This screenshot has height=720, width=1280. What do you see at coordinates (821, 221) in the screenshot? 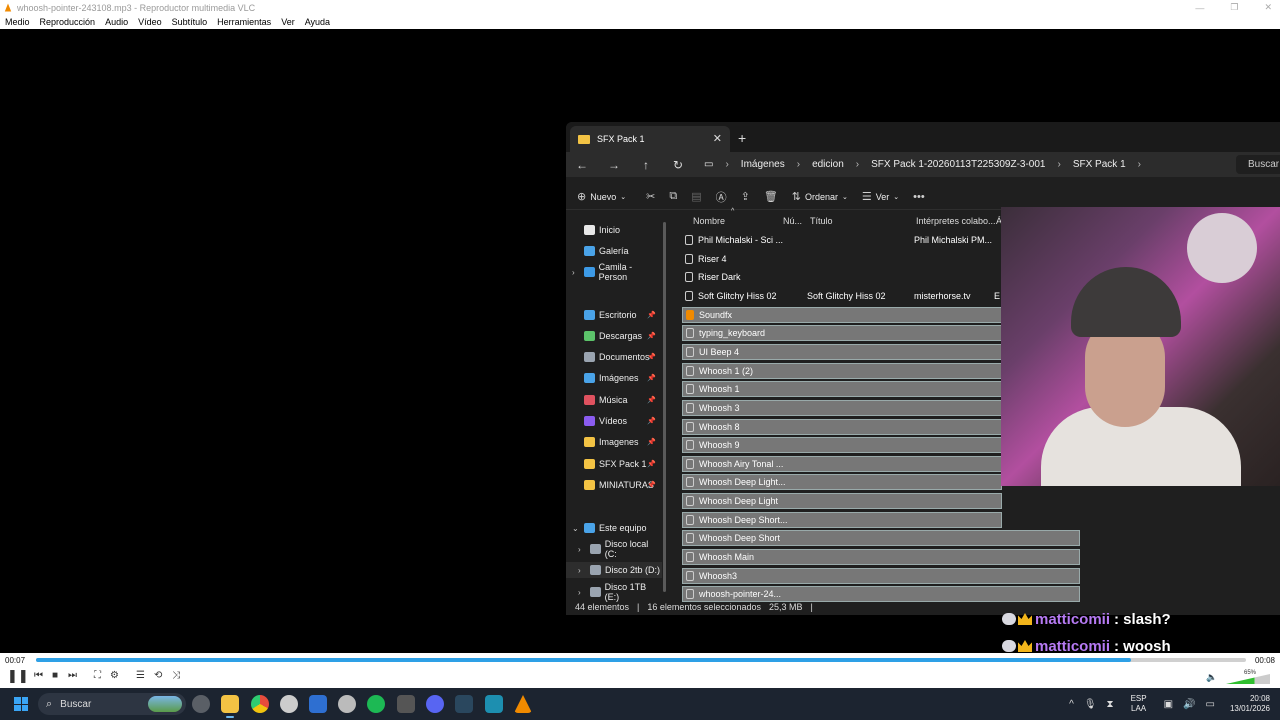
I see `column-header-title: Título` at bounding box center [821, 221].